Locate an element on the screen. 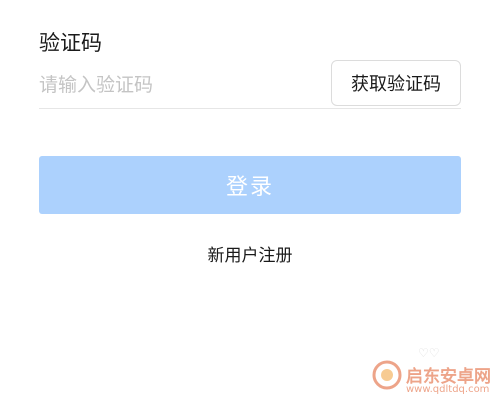 This screenshot has height=402, width=500. get-code-button: 获取验证码 is located at coordinates (396, 83).